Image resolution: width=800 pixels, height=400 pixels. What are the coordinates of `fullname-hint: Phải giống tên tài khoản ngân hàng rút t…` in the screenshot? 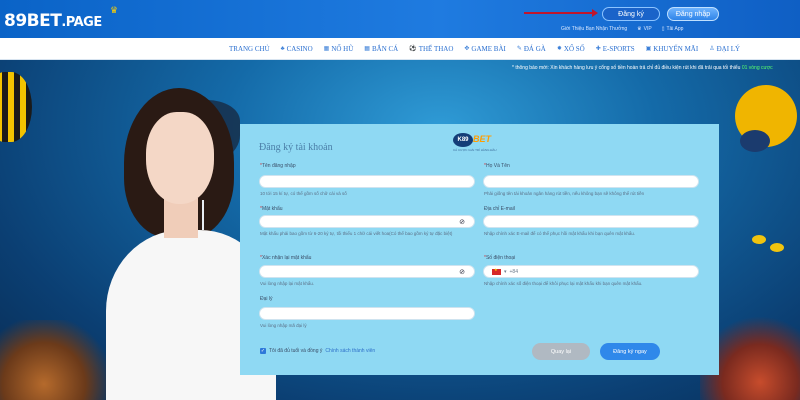 It's located at (564, 193).